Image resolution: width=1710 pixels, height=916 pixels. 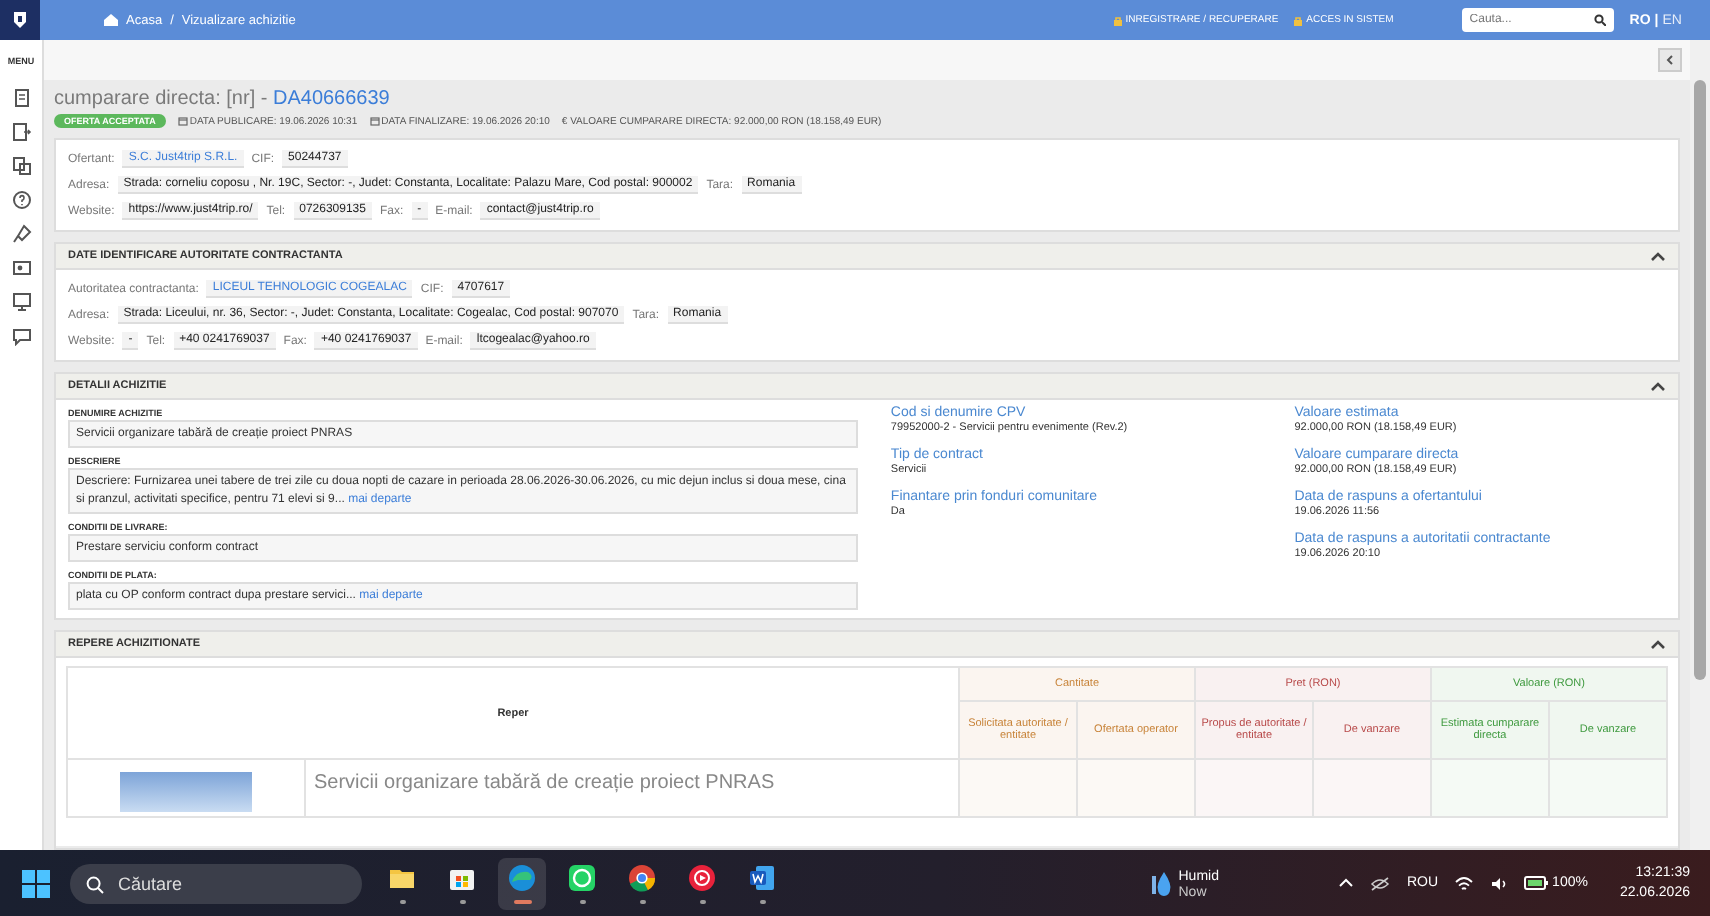 What do you see at coordinates (702, 878) in the screenshot?
I see `play-icon` at bounding box center [702, 878].